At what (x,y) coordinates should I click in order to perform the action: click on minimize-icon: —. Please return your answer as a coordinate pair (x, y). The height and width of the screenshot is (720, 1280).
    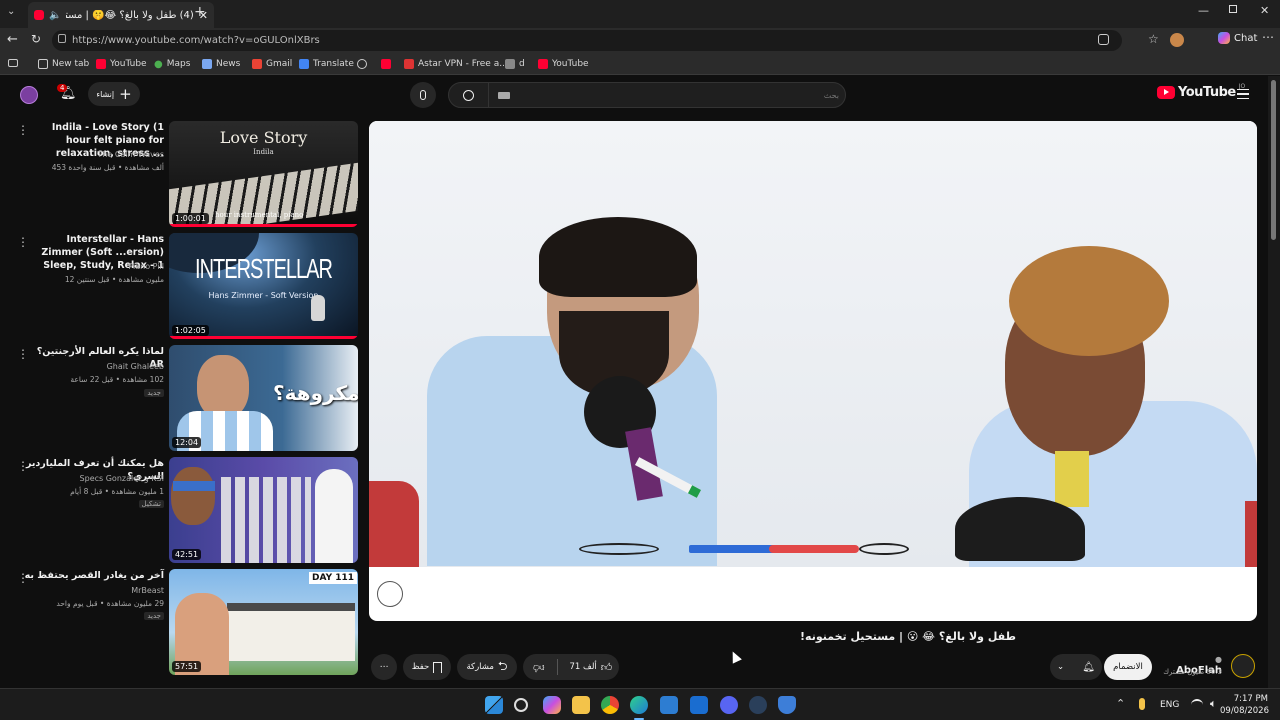
    Looking at the image, I should click on (1203, 10).